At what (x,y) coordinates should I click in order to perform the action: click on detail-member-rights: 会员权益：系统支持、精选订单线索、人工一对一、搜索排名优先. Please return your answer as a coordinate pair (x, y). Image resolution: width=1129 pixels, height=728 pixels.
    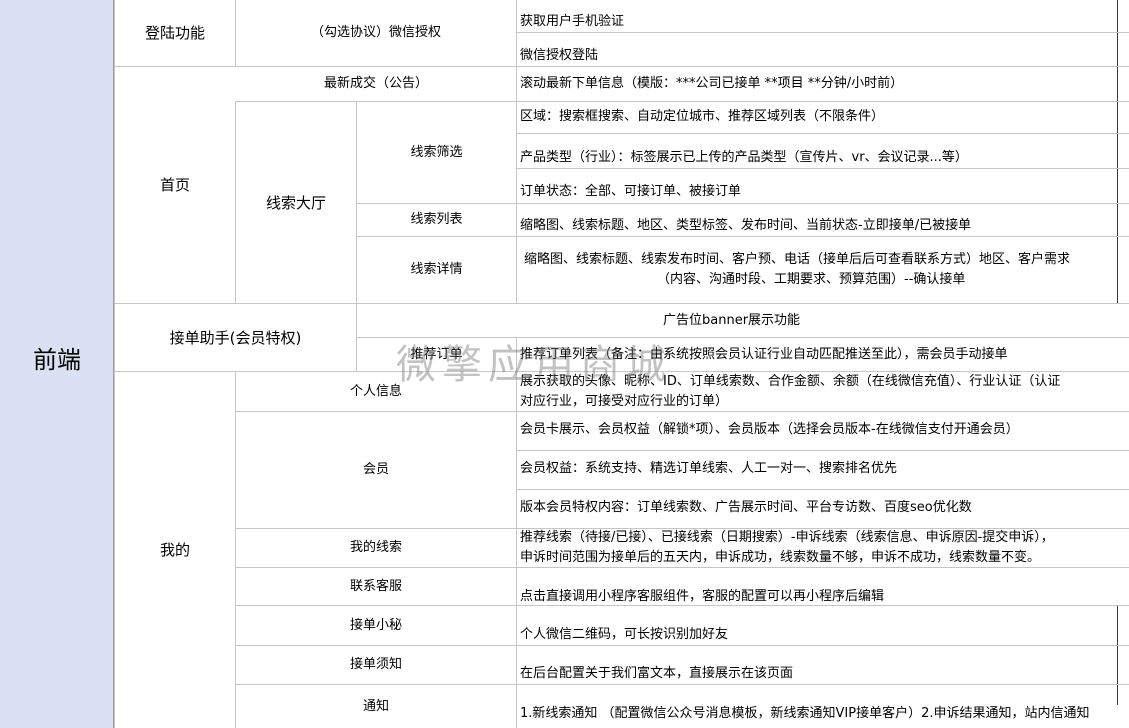
    Looking at the image, I should click on (709, 468).